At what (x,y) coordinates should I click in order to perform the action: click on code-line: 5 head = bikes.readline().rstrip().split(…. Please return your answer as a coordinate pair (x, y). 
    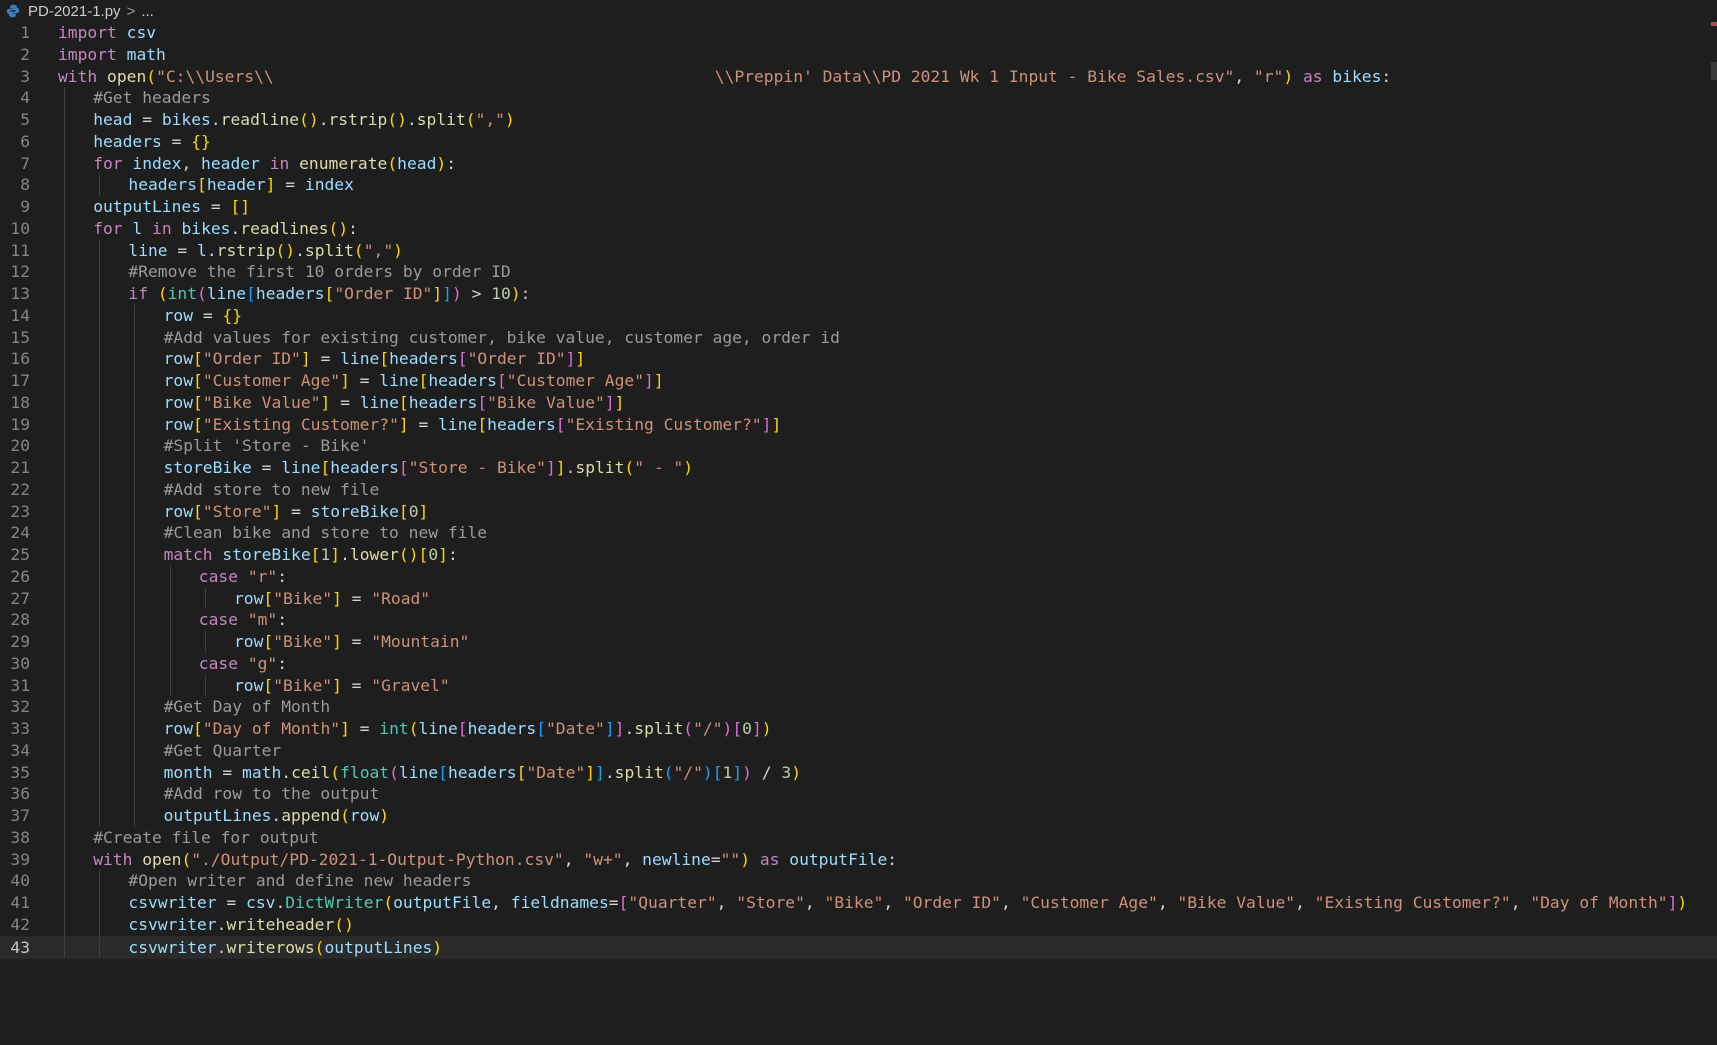
    Looking at the image, I should click on (858, 120).